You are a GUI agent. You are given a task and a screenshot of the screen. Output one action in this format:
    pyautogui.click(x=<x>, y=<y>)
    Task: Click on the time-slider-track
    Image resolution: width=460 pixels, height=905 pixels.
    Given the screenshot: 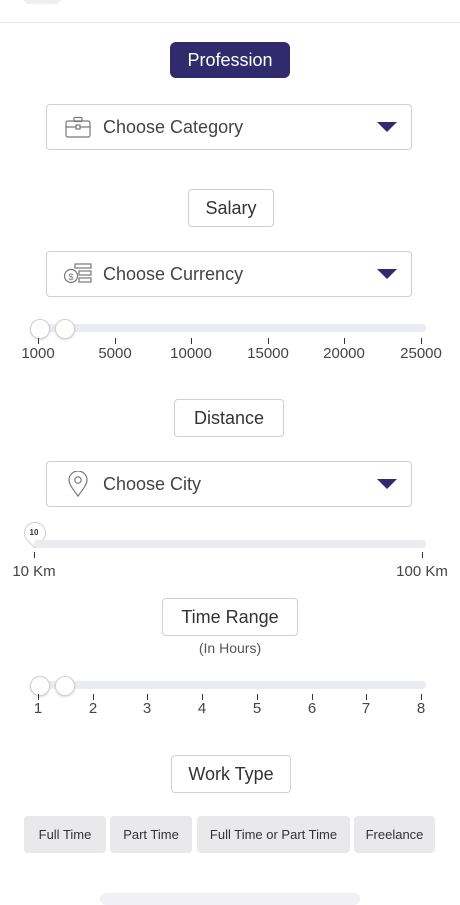 What is the action you would take?
    pyautogui.click(x=230, y=685)
    